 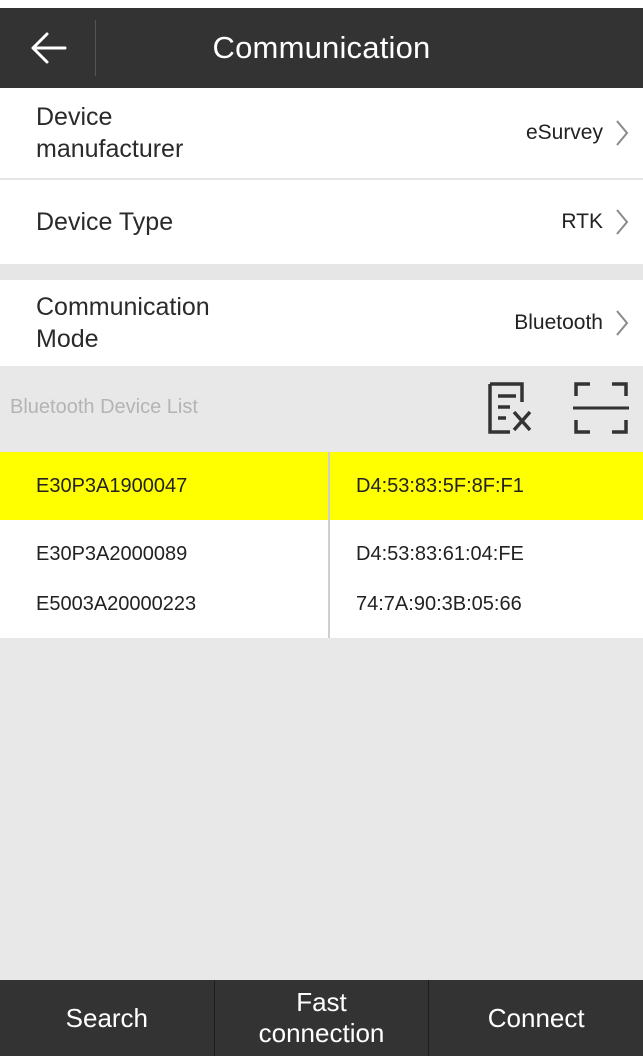 I want to click on column-divider, so click(x=329, y=545).